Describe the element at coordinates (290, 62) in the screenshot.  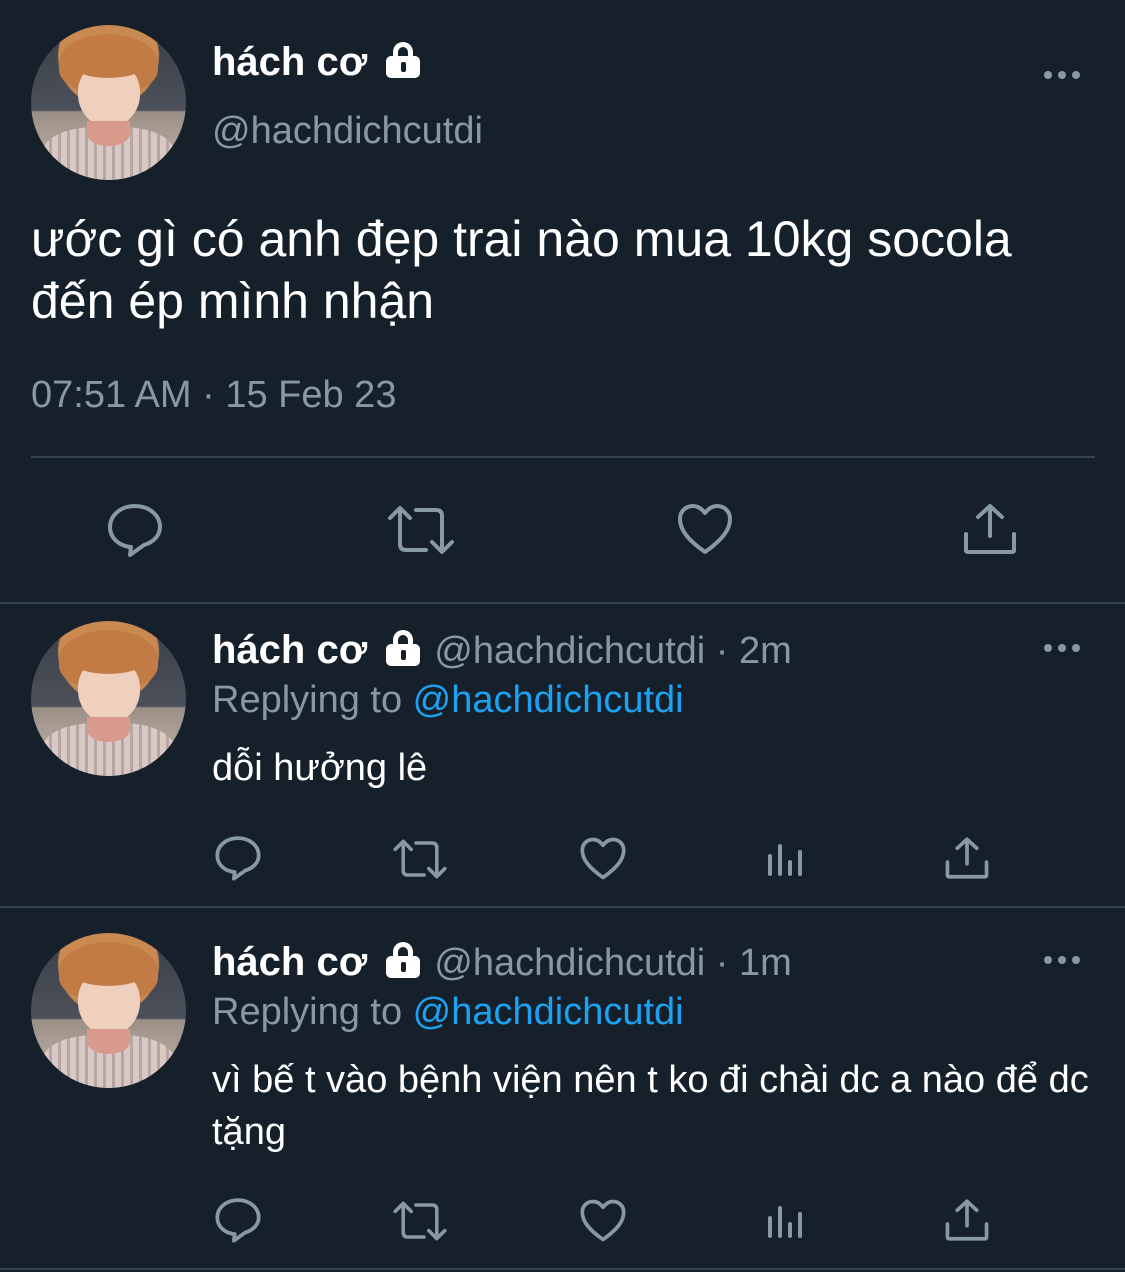
I see `author-name-text: hách cơ` at that location.